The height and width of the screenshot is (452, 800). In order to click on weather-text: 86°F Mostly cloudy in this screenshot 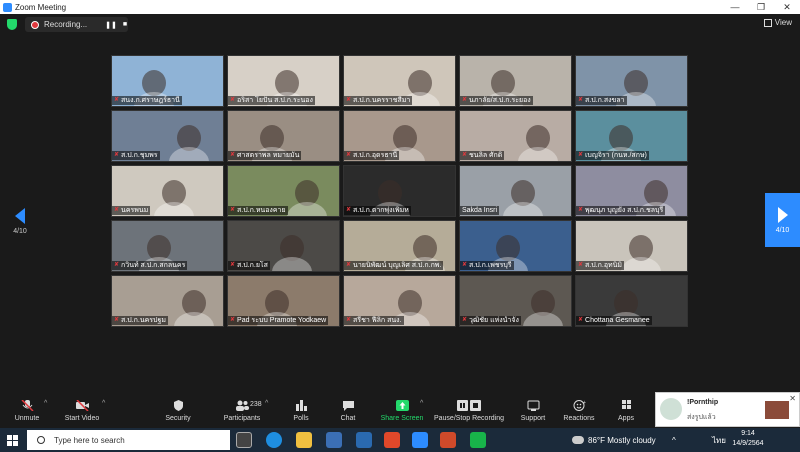, I will do `click(622, 440)`.